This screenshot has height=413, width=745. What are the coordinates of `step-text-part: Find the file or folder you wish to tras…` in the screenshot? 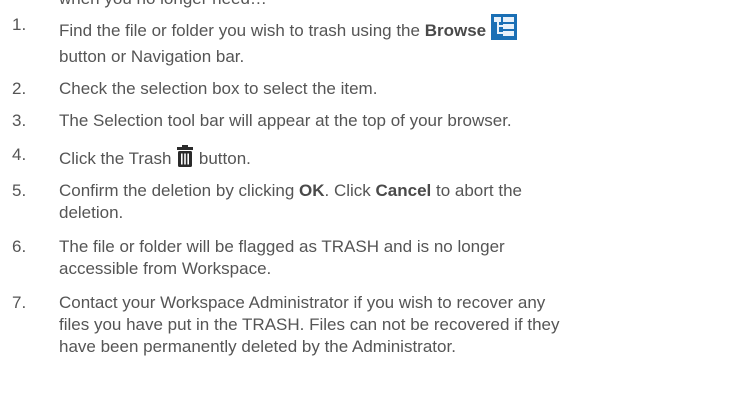 It's located at (242, 30).